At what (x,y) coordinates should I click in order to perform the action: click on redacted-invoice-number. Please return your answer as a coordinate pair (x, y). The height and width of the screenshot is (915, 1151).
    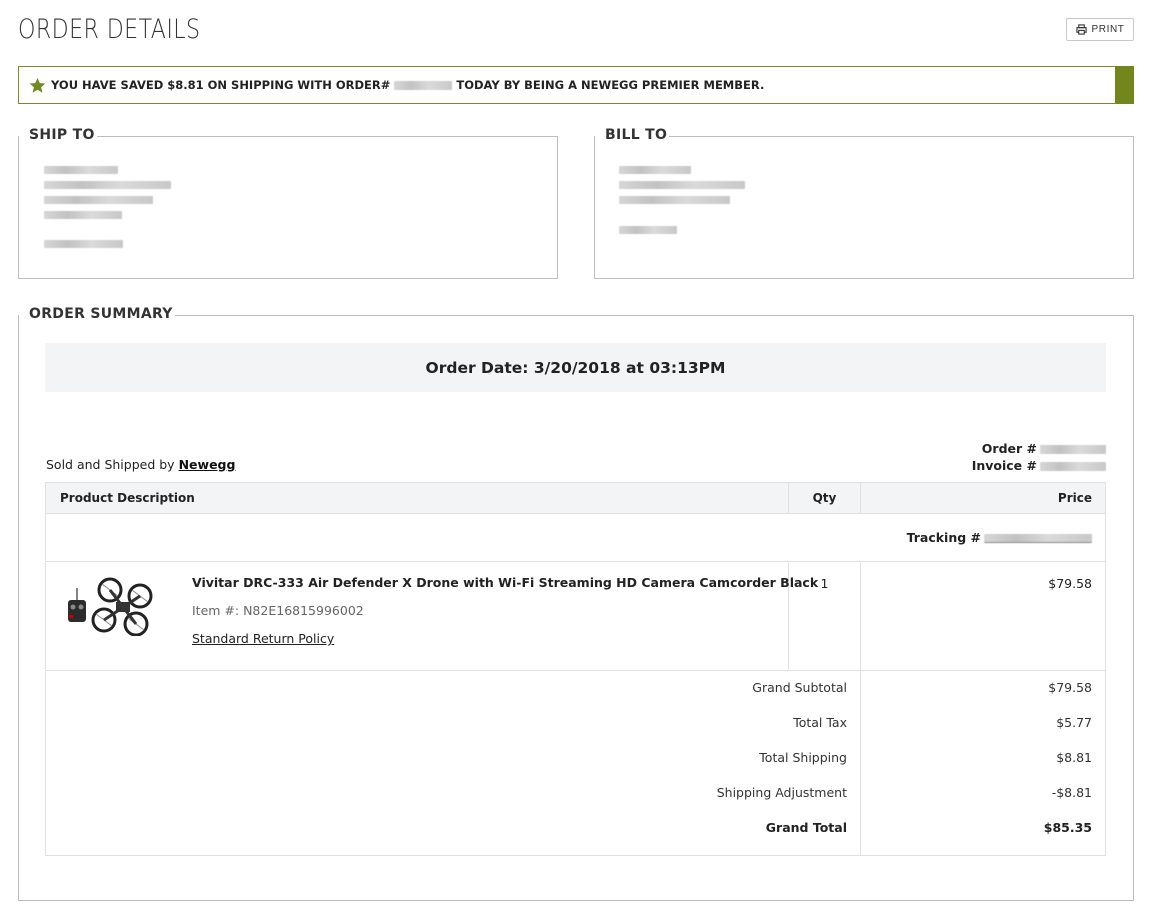
    Looking at the image, I should click on (1073, 466).